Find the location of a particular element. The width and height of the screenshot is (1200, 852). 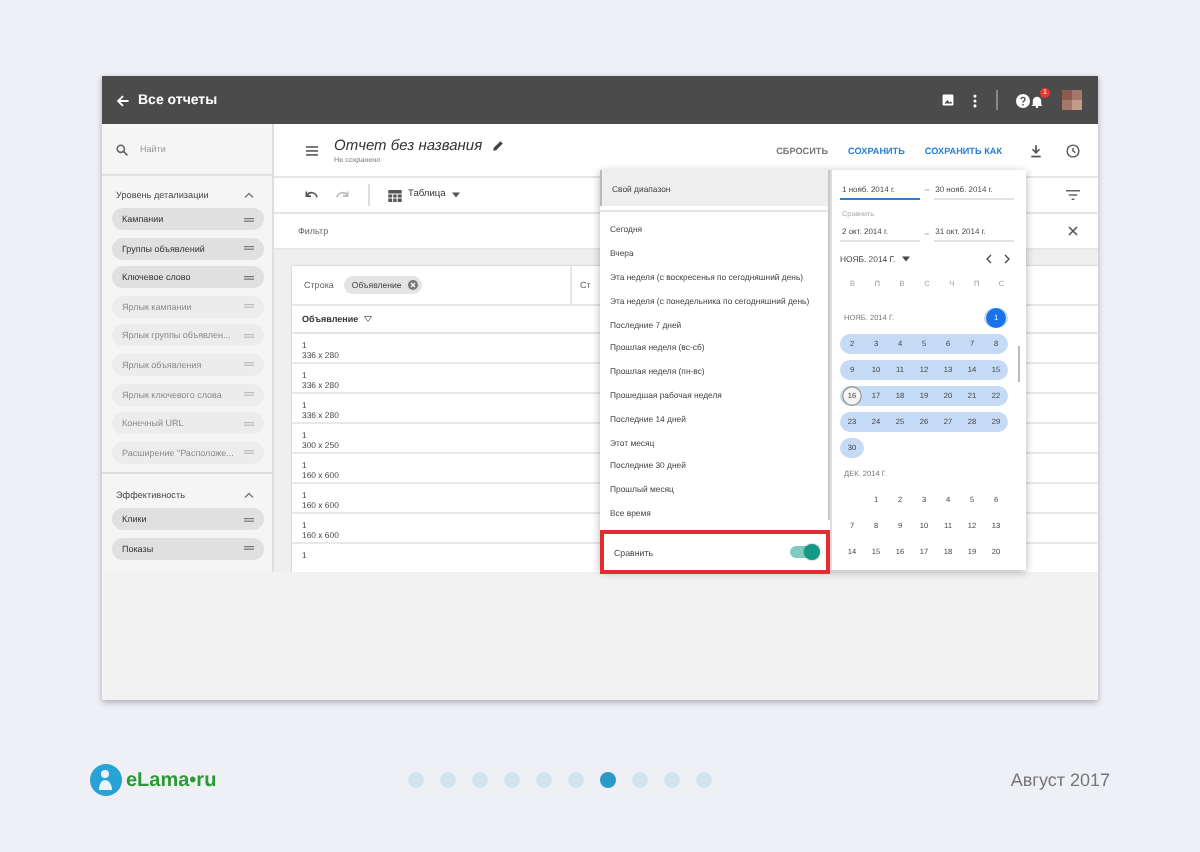

logo-wordmark: eLama•ru is located at coordinates (171, 780).